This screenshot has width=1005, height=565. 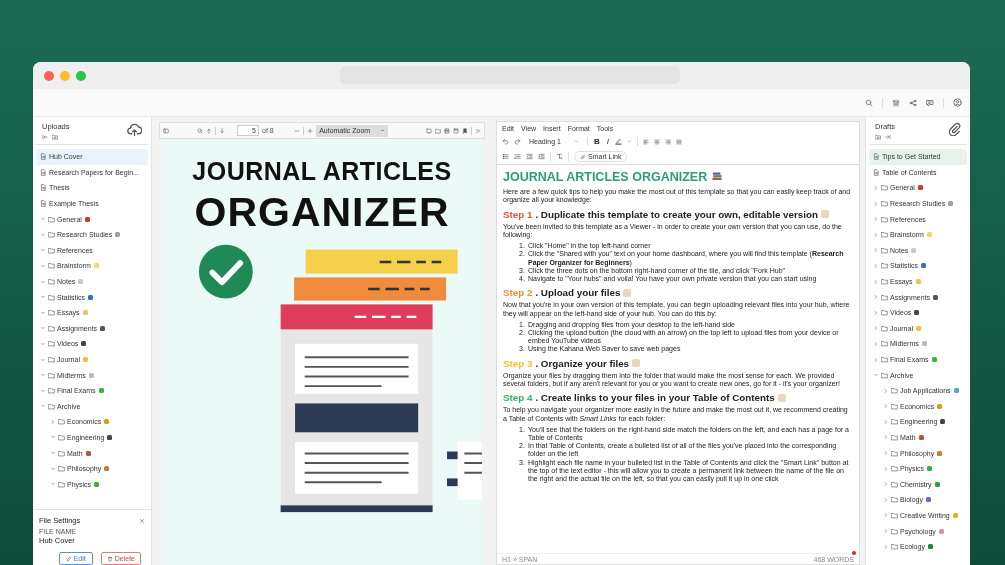 I want to click on pencil-icon, so click(x=68, y=558).